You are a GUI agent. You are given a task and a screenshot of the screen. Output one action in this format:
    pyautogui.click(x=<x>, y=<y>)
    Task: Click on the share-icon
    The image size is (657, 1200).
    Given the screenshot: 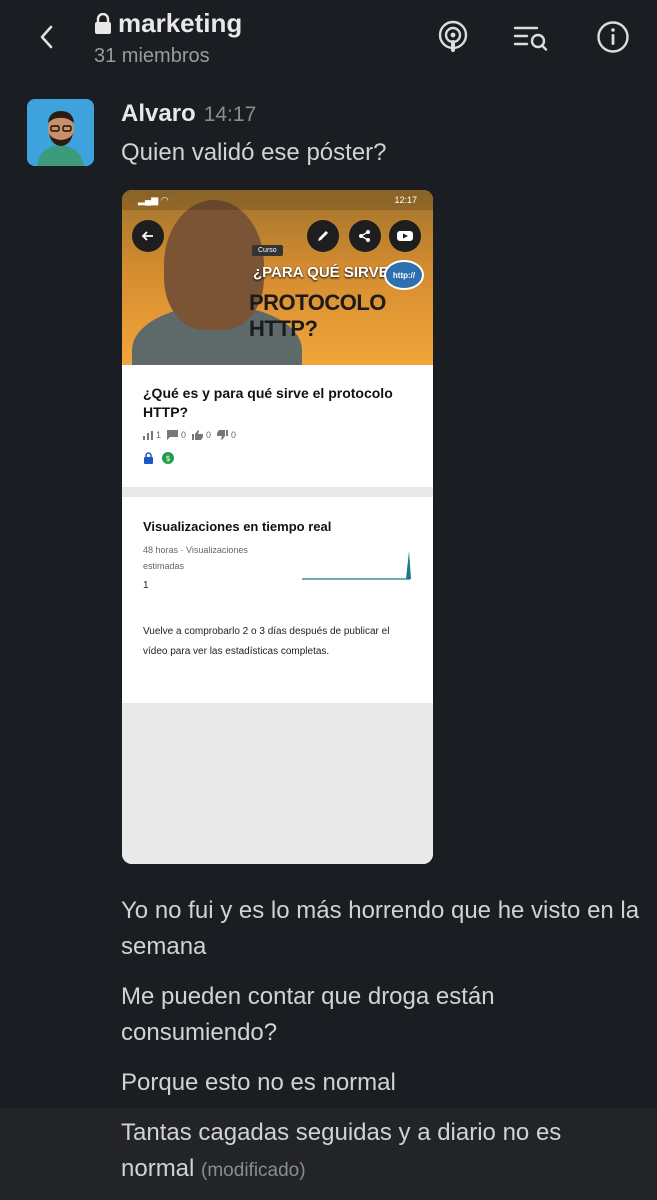 What is the action you would take?
    pyautogui.click(x=365, y=236)
    